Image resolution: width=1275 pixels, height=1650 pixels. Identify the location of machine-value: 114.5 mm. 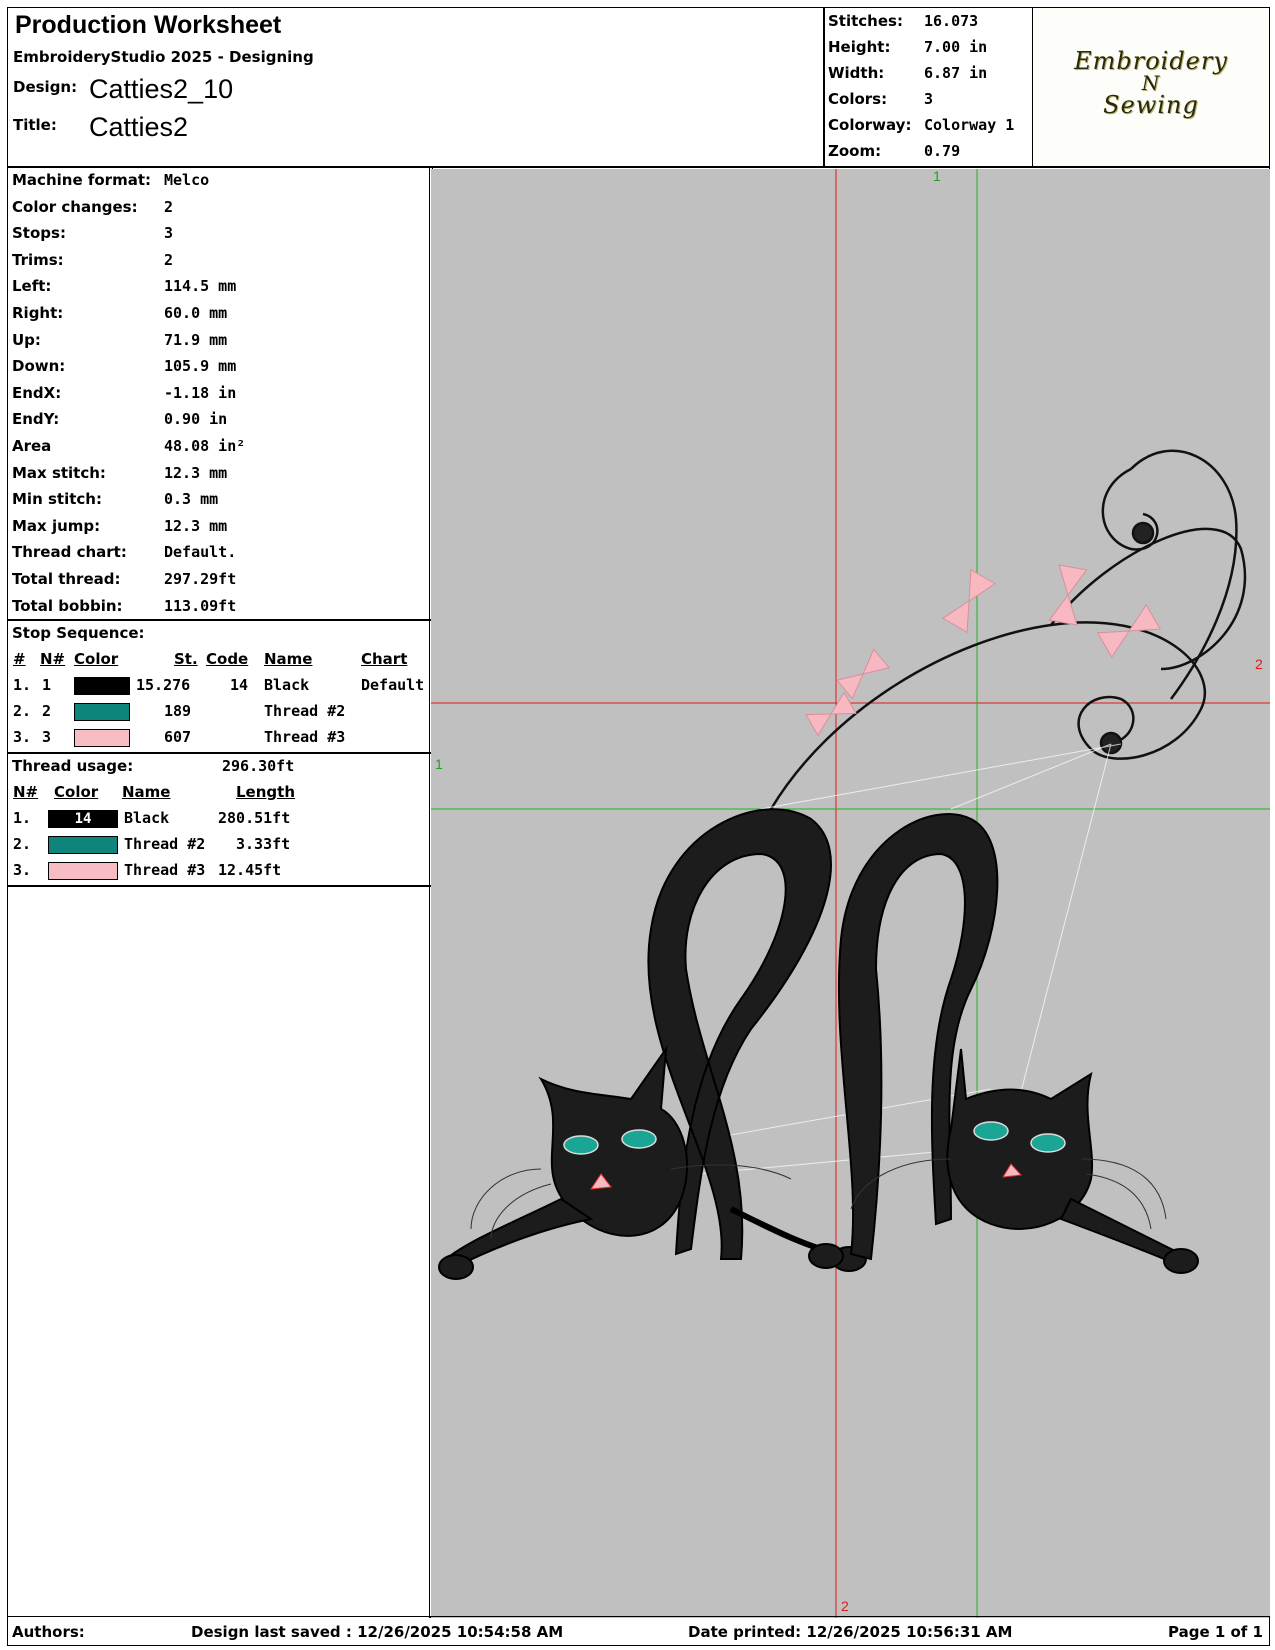
(200, 286).